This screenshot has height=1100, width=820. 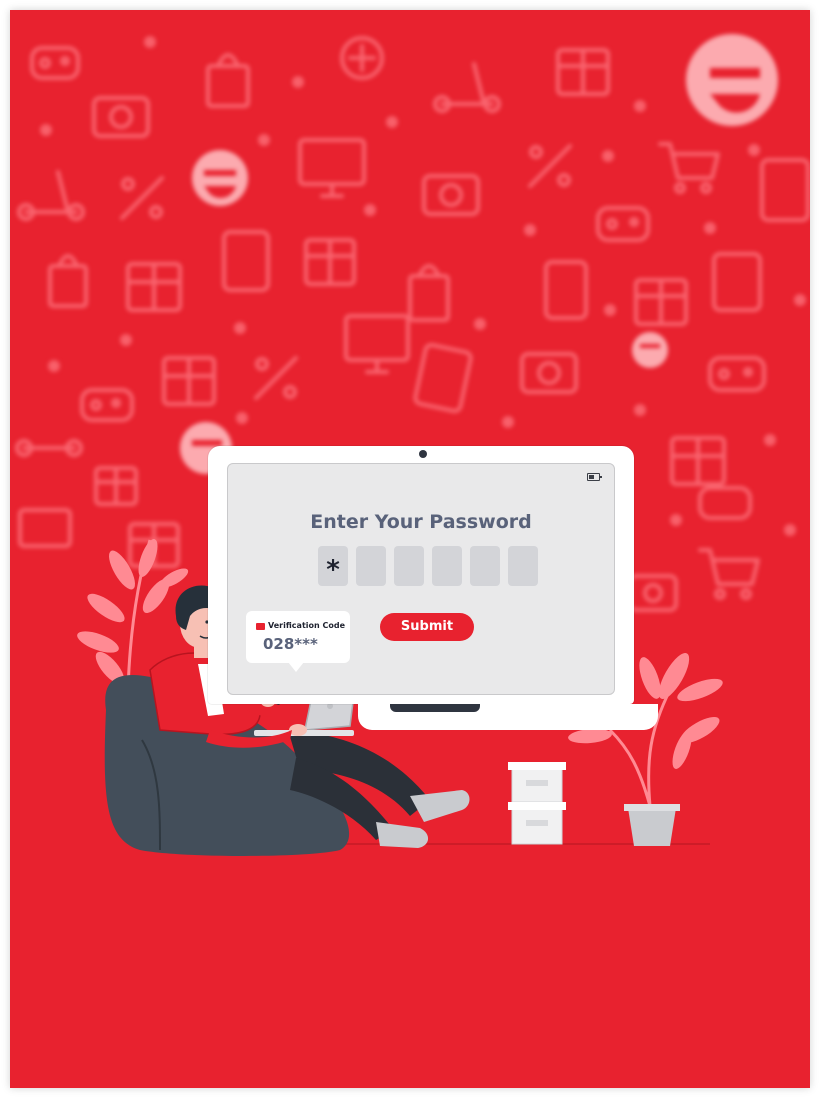 I want to click on laptop-lid: Enter Your Password * Submit, so click(x=421, y=575).